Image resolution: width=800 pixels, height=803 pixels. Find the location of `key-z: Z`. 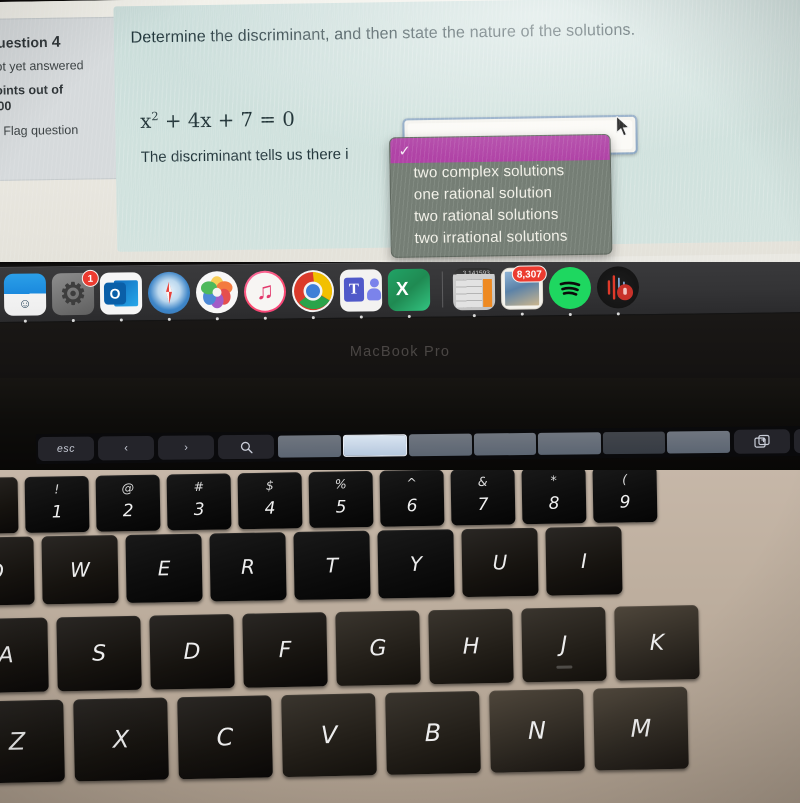

key-z: Z is located at coordinates (32, 741).